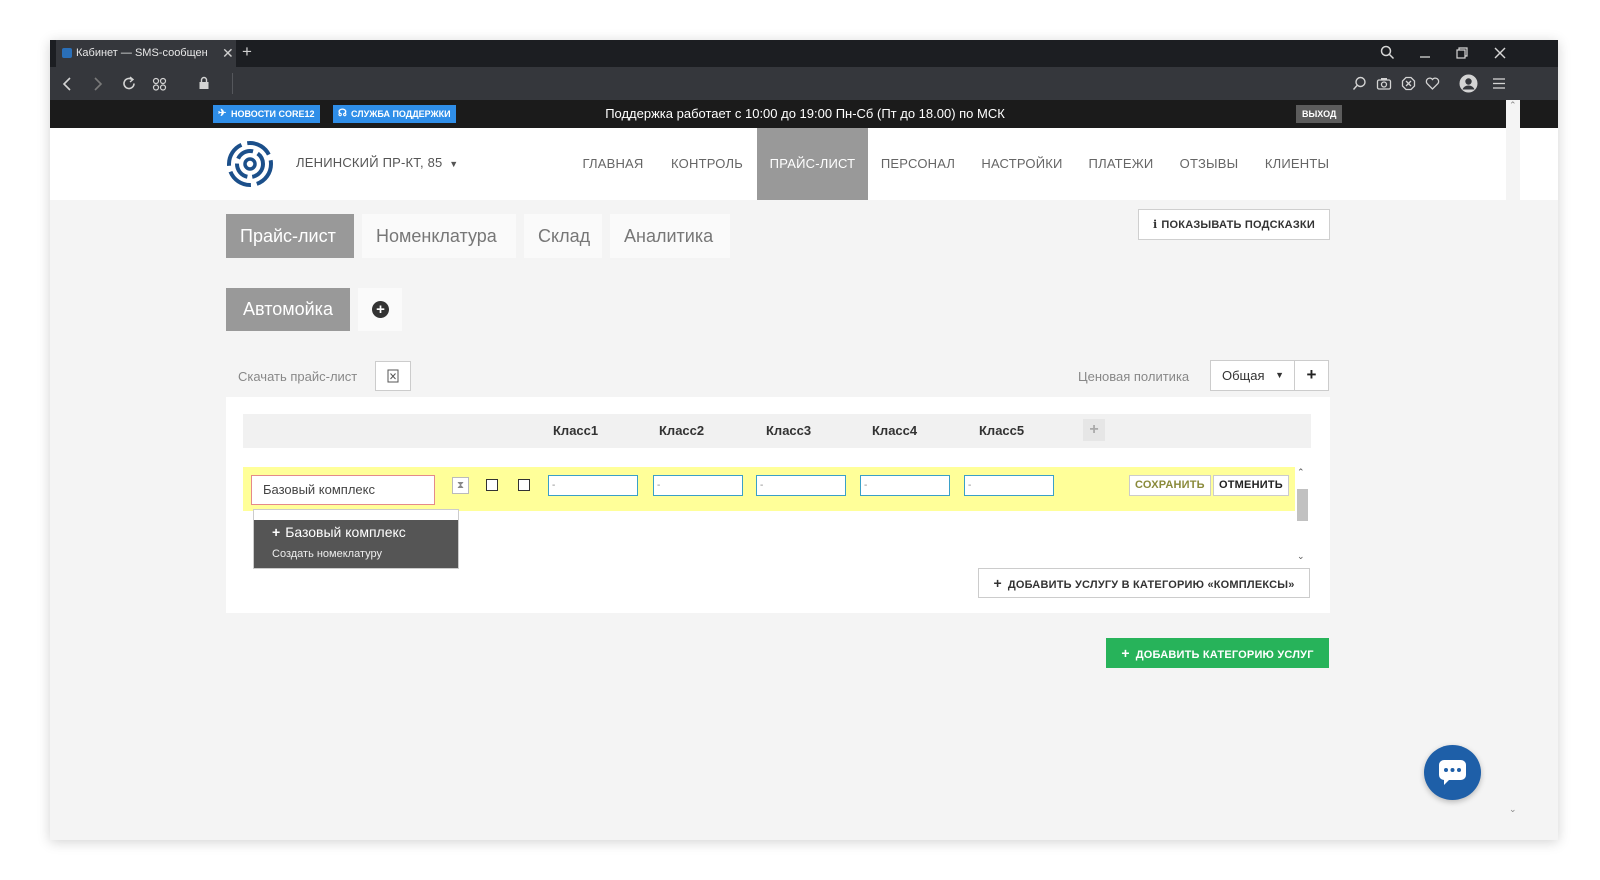 This screenshot has width=1600, height=880. What do you see at coordinates (98, 84) in the screenshot?
I see `forward-icon` at bounding box center [98, 84].